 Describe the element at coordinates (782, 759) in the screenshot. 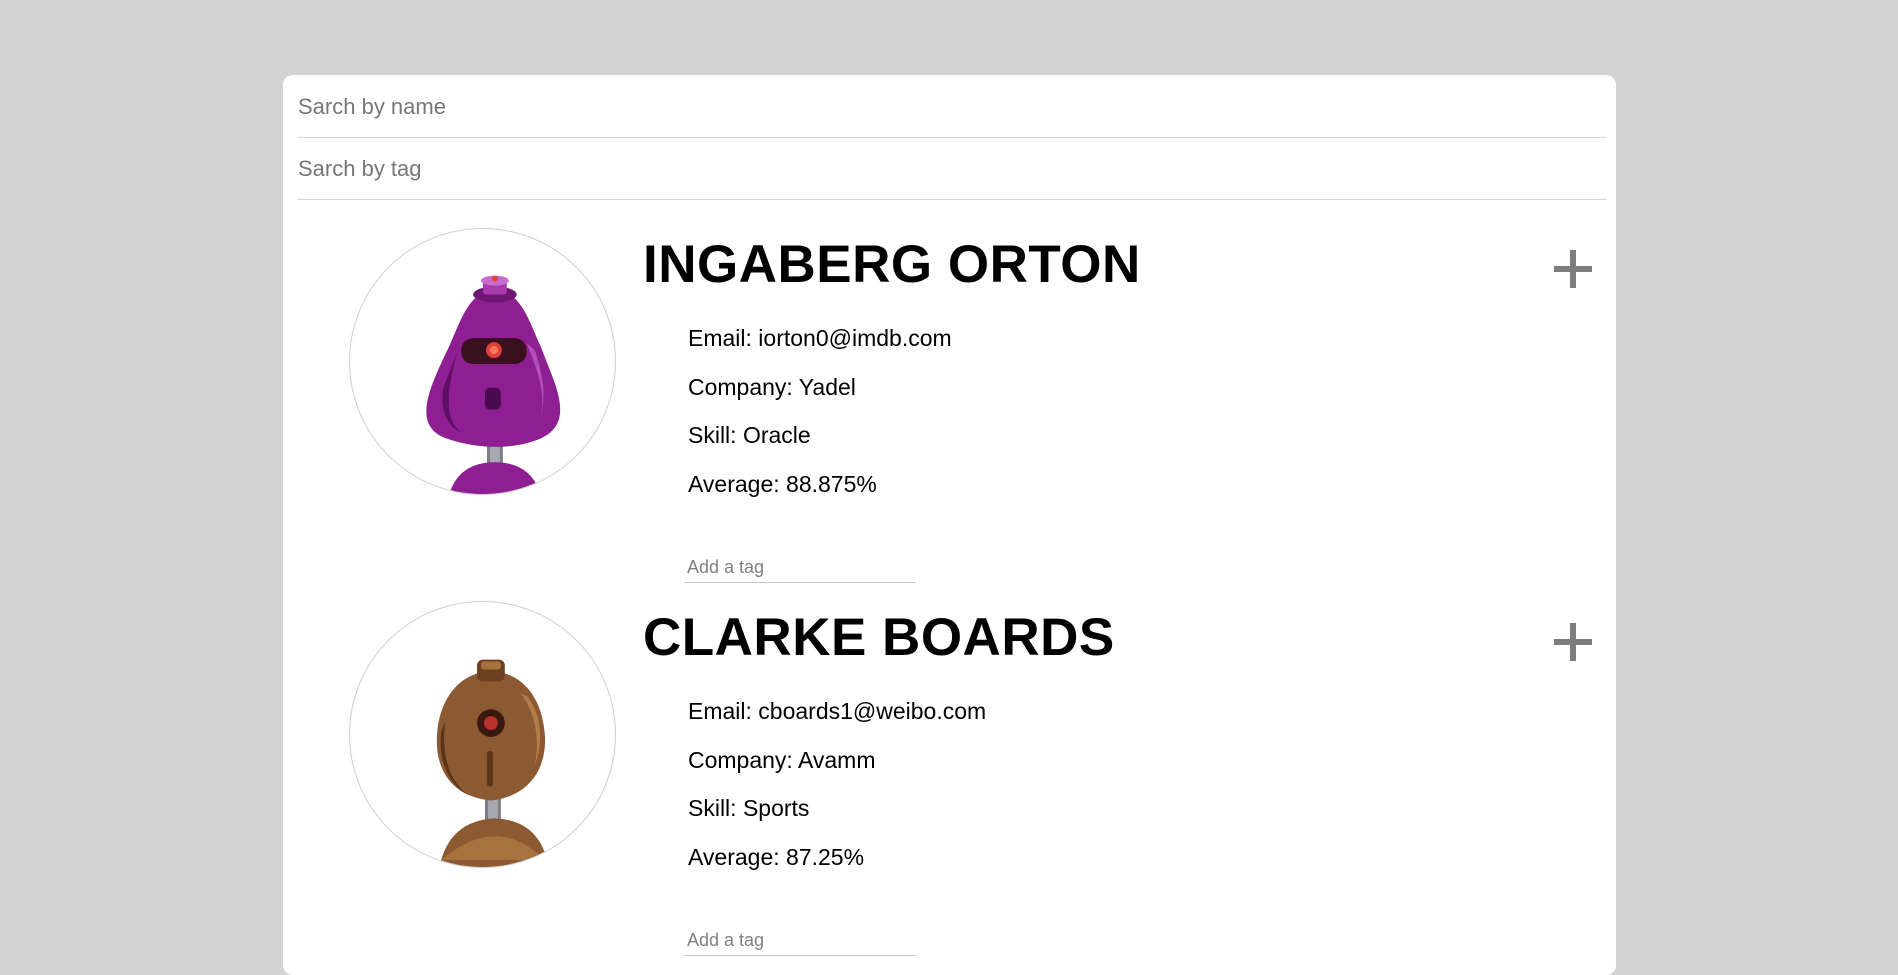

I see `student-company: Company: Avamm` at that location.